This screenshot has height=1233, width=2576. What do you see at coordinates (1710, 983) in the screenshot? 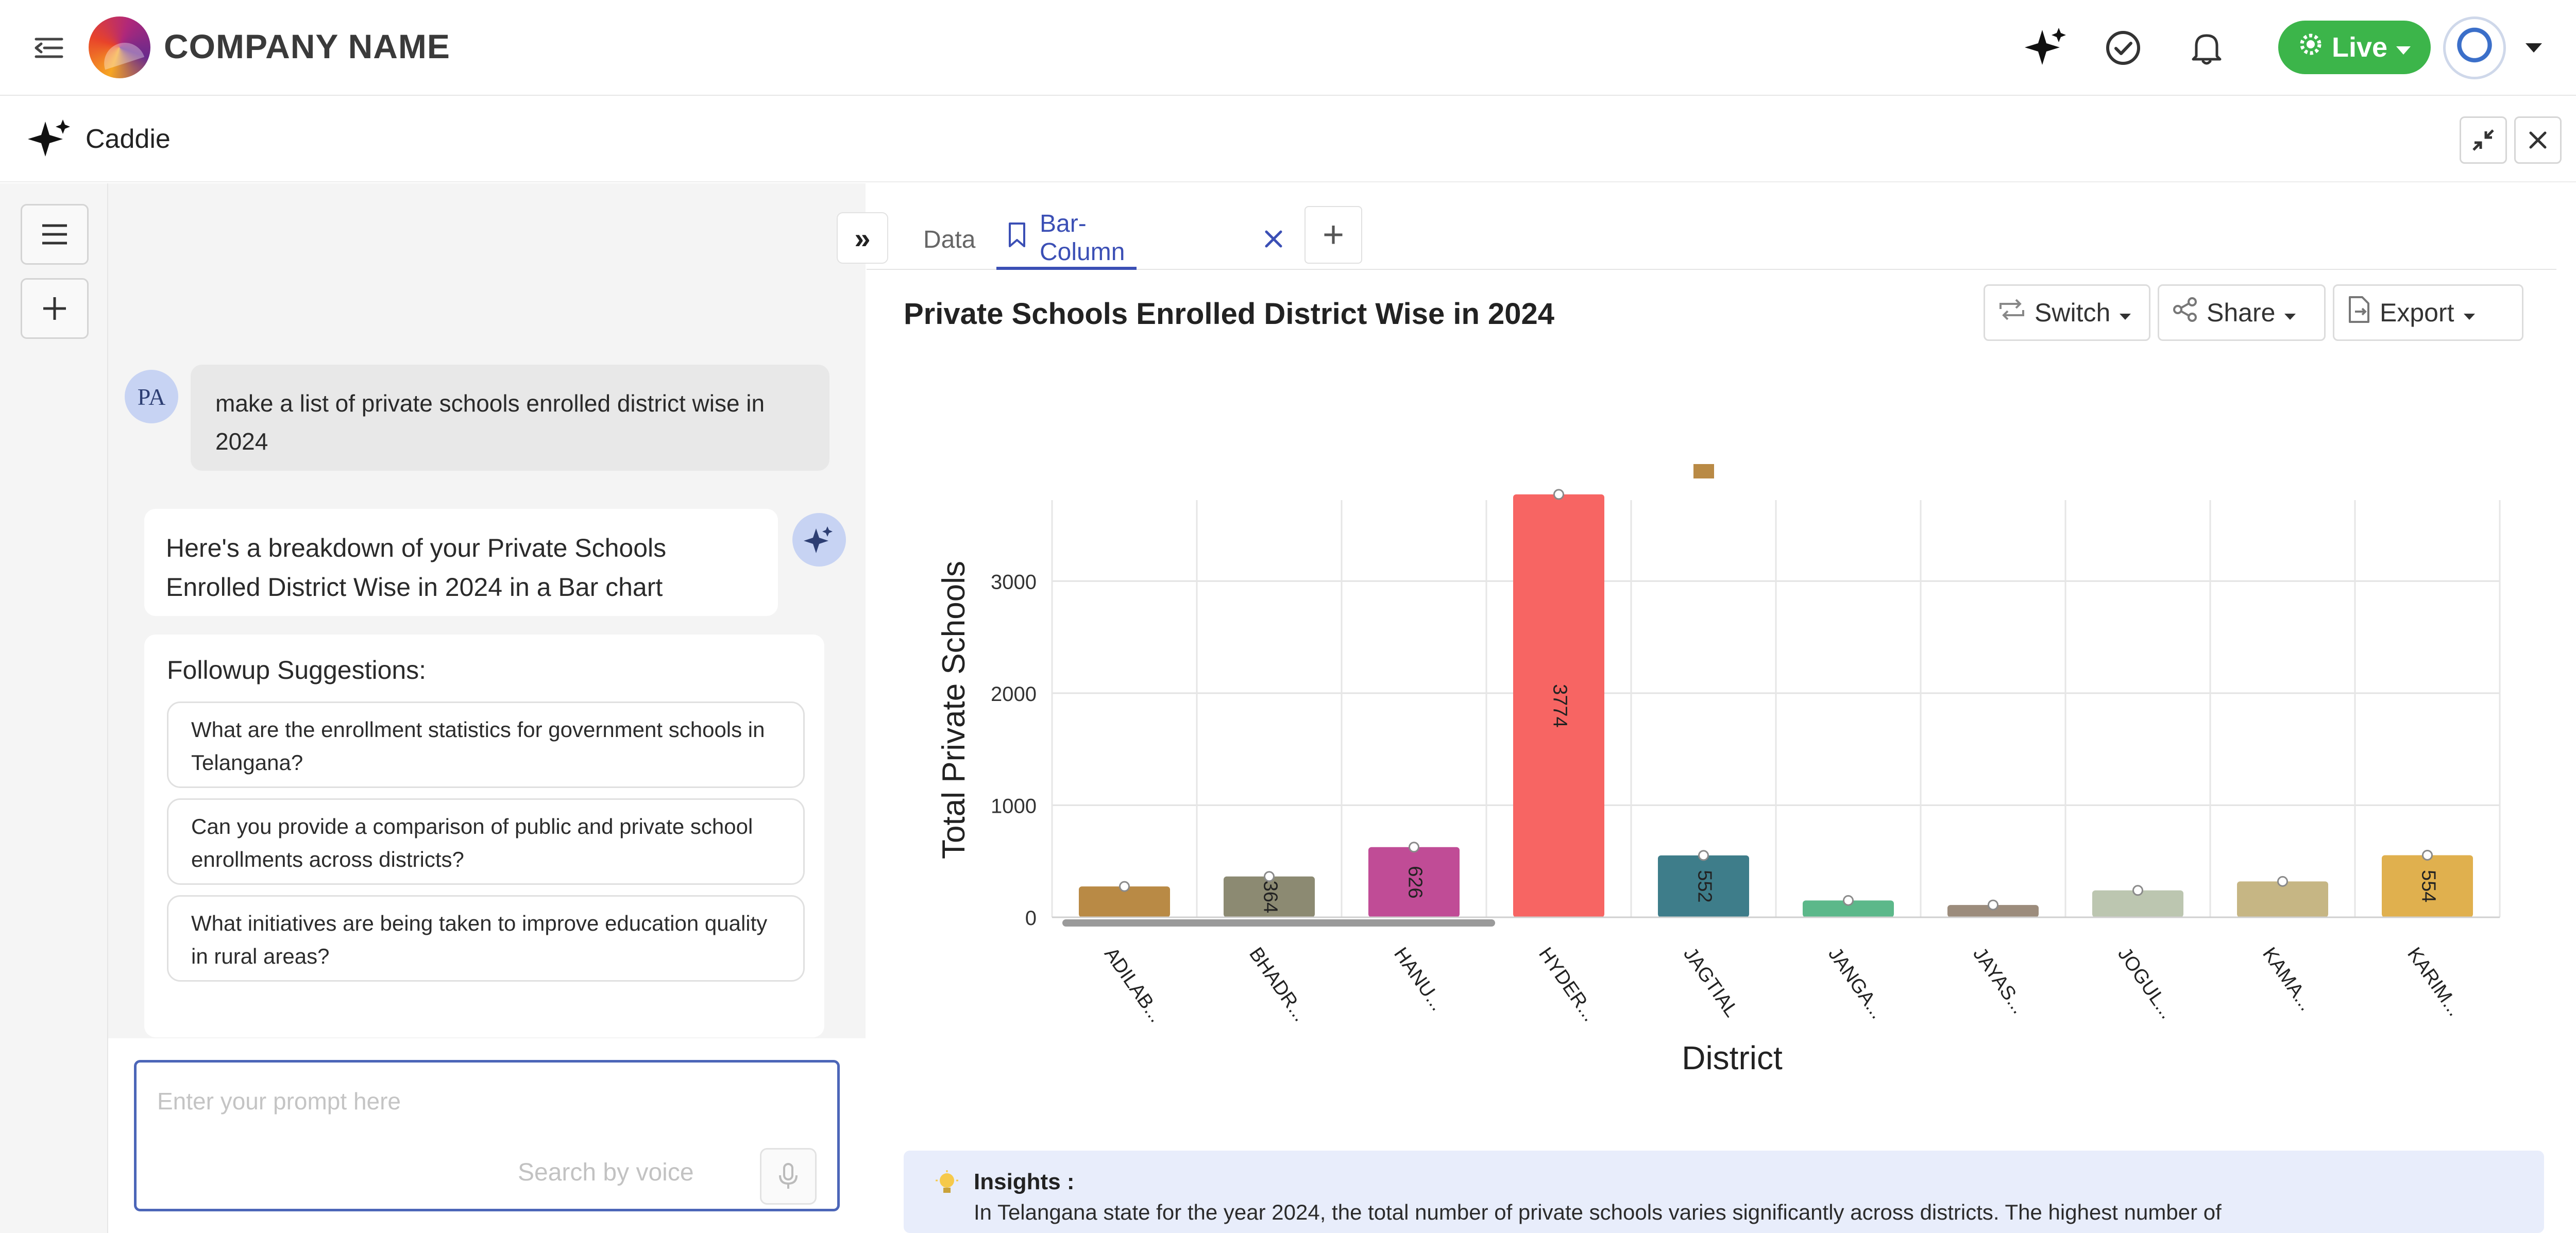
I see `x-tick-label: JAGTIAL` at bounding box center [1710, 983].